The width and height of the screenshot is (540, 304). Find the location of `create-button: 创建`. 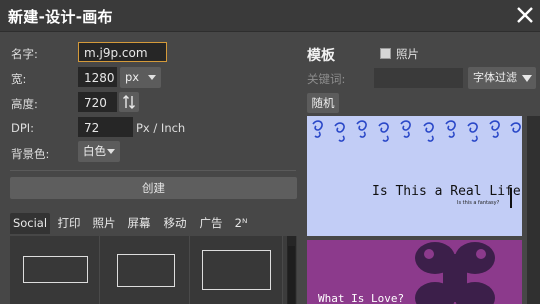

create-button: 创建 is located at coordinates (153, 188).